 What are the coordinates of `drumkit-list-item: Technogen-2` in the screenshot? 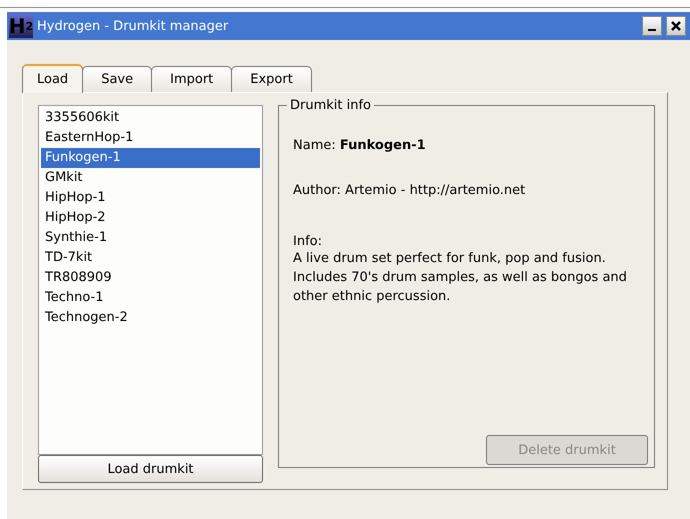 It's located at (150, 318).